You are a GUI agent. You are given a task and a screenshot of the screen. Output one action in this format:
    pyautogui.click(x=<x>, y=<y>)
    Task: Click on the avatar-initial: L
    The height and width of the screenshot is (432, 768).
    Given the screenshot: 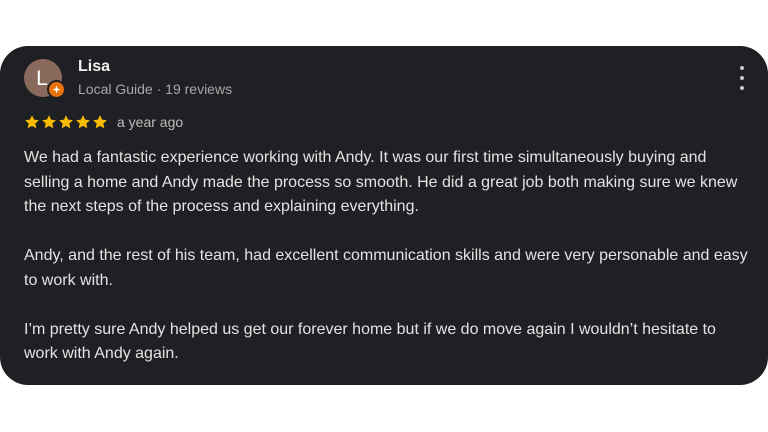 What is the action you would take?
    pyautogui.click(x=42, y=78)
    